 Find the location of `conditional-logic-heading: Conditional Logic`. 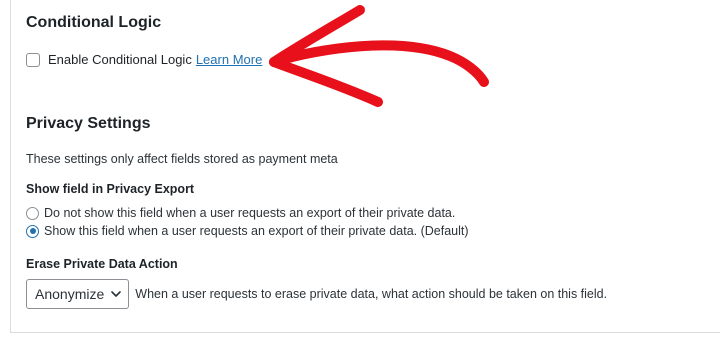

conditional-logic-heading: Conditional Logic is located at coordinates (94, 22).